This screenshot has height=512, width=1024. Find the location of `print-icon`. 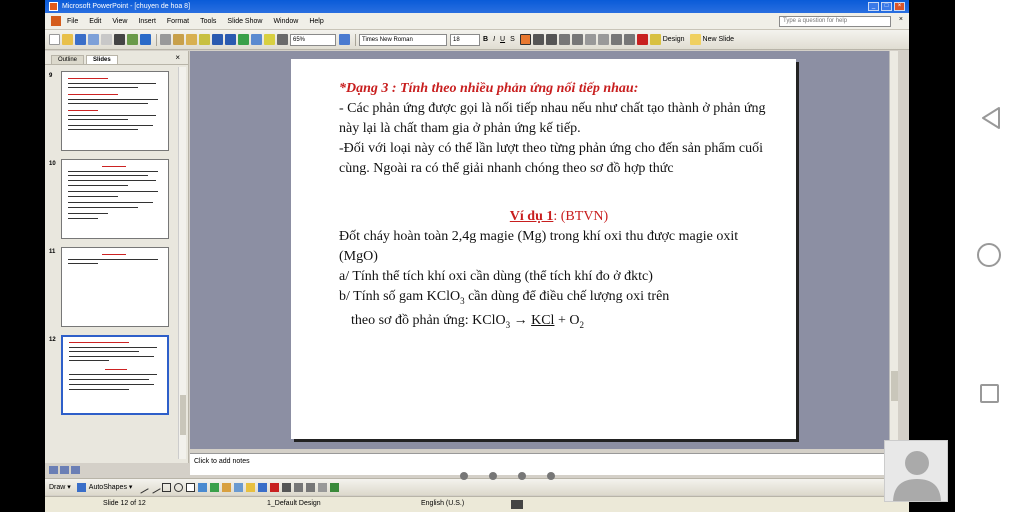

print-icon is located at coordinates (119, 39).